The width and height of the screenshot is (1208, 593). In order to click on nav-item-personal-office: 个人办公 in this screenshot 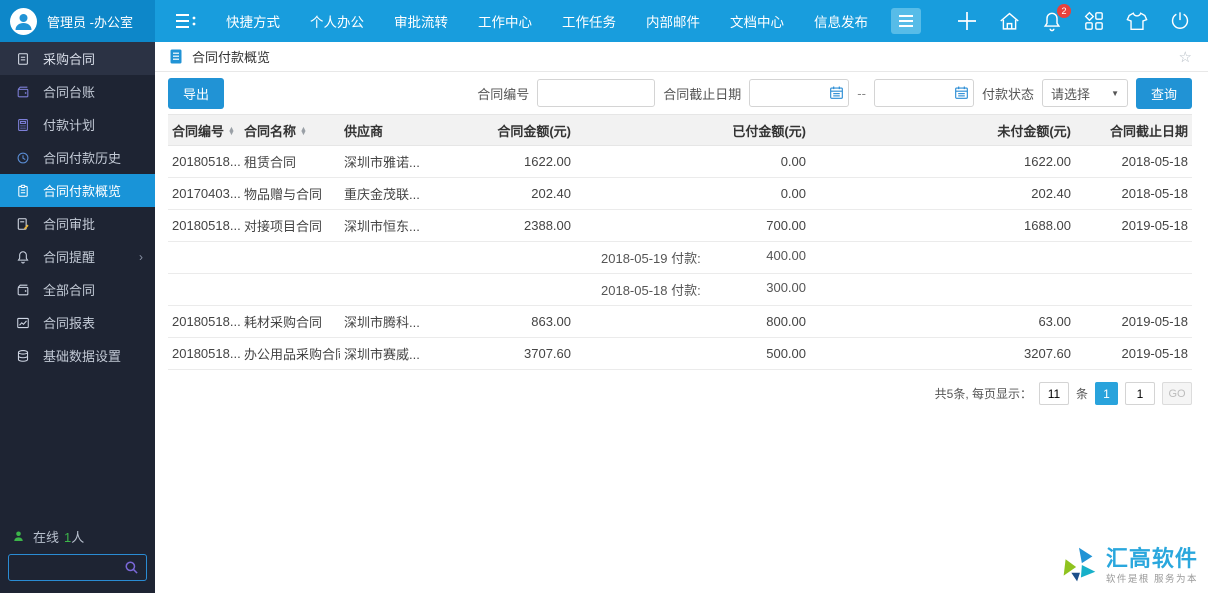, I will do `click(337, 21)`.